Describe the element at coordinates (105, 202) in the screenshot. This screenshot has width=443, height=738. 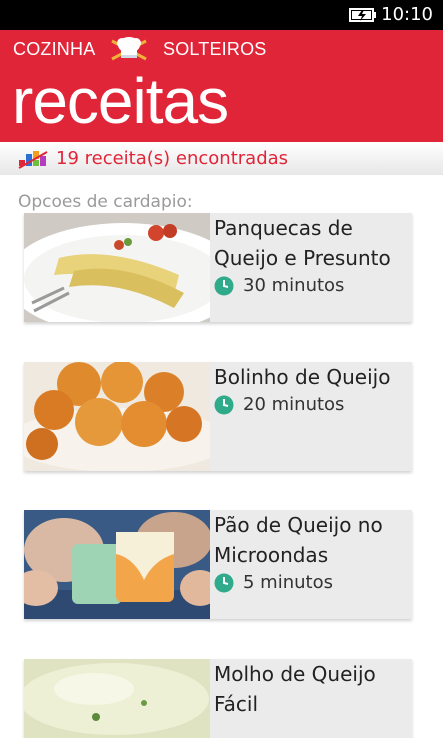
I see `section-label: Opcoes de cardapio:` at that location.